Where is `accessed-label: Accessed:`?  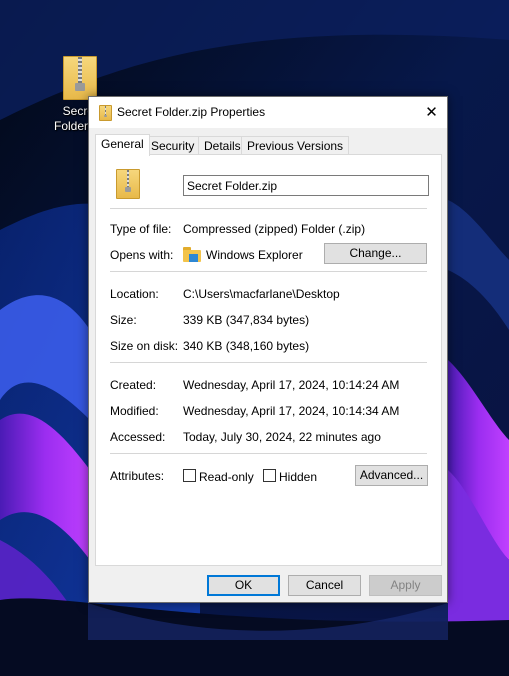
accessed-label: Accessed: is located at coordinates (138, 437).